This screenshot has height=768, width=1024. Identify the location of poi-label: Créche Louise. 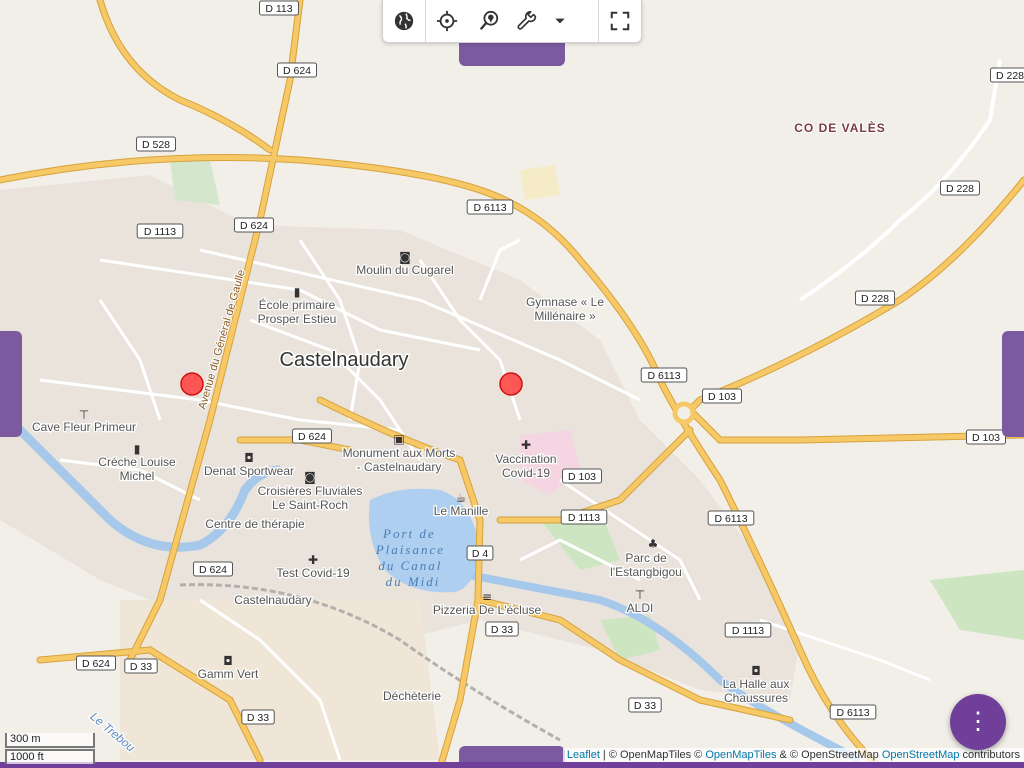
(137, 462).